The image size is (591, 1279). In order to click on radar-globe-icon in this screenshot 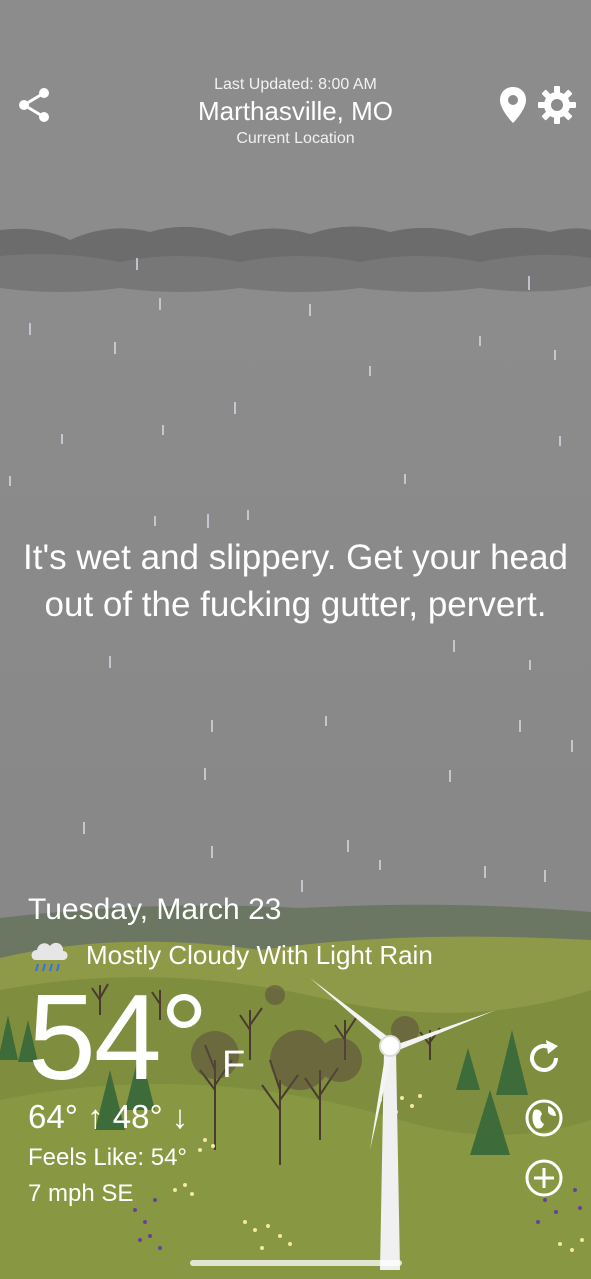, I will do `click(544, 1118)`.